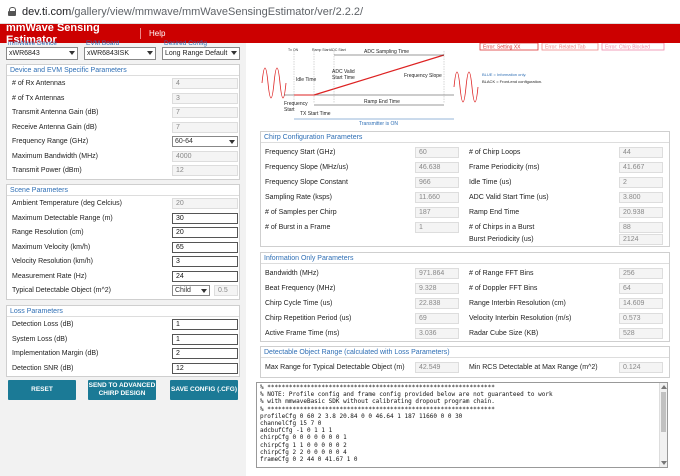  Describe the element at coordinates (204, 390) in the screenshot. I see `save-config-button: SAVE CONFIG (.CFG)` at that location.